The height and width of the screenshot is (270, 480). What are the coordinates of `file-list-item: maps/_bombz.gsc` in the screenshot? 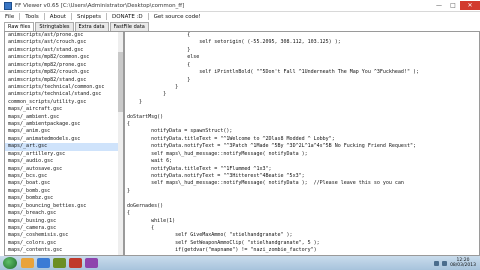 It's located at (64, 198).